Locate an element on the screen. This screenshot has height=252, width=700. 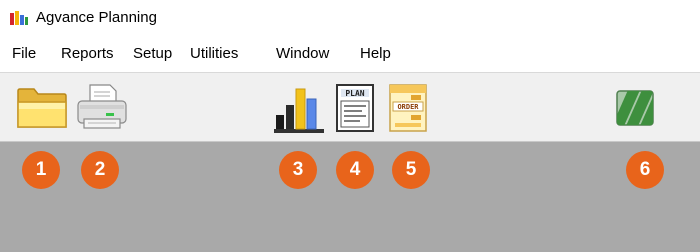
print-button is located at coordinates (102, 108).